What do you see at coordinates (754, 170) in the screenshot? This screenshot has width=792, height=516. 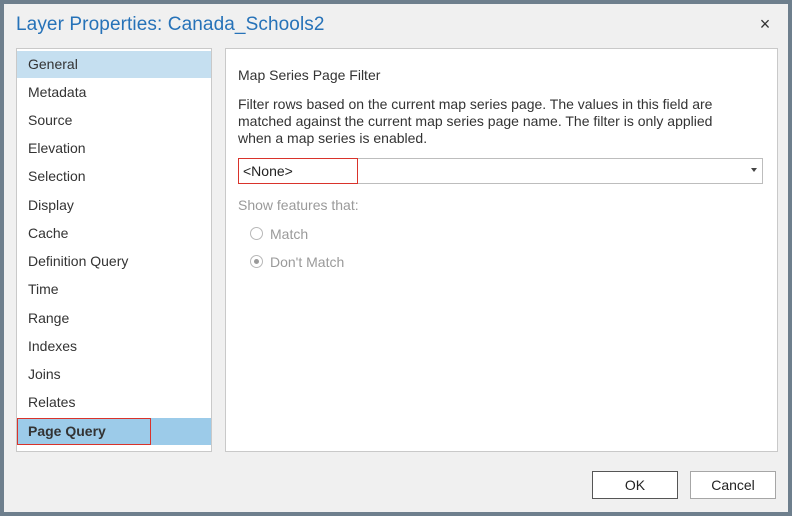 I see `chevron-down-icon` at bounding box center [754, 170].